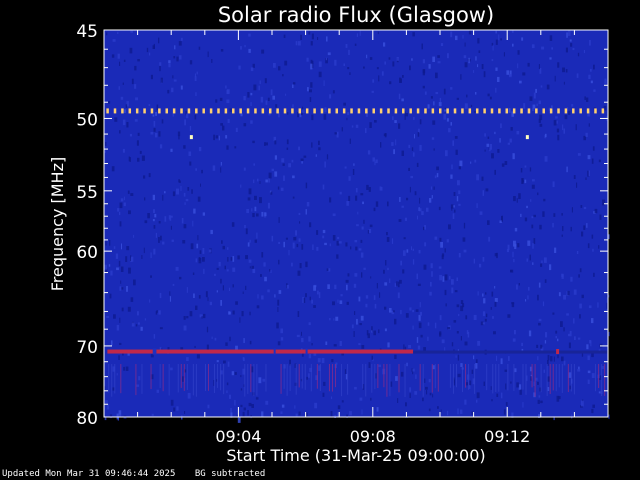 This screenshot has height=480, width=640. What do you see at coordinates (87, 253) in the screenshot?
I see `y-tick-label: 60` at bounding box center [87, 253].